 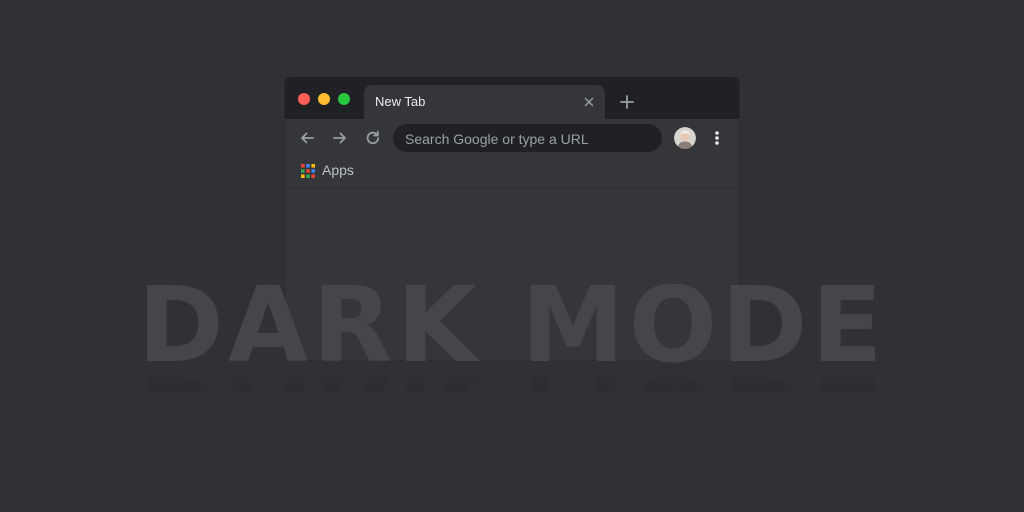 I want to click on profile-avatar, so click(x=685, y=138).